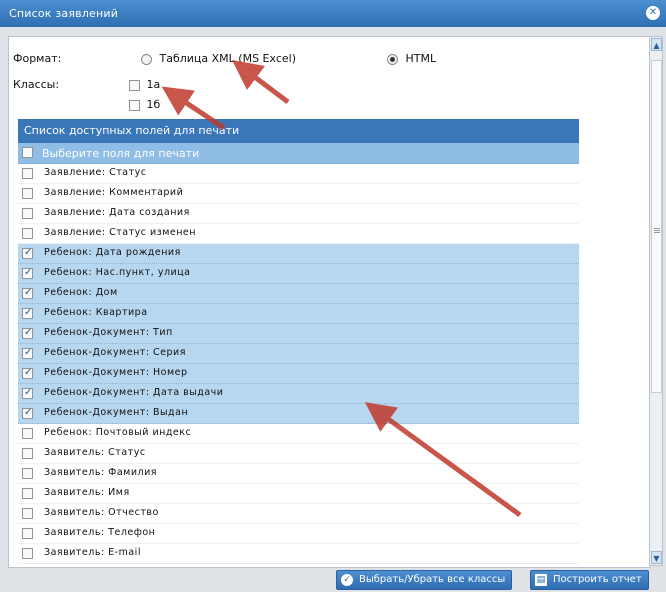  What do you see at coordinates (298, 234) in the screenshot?
I see `field-row: Заявление: Статус изменен` at bounding box center [298, 234].